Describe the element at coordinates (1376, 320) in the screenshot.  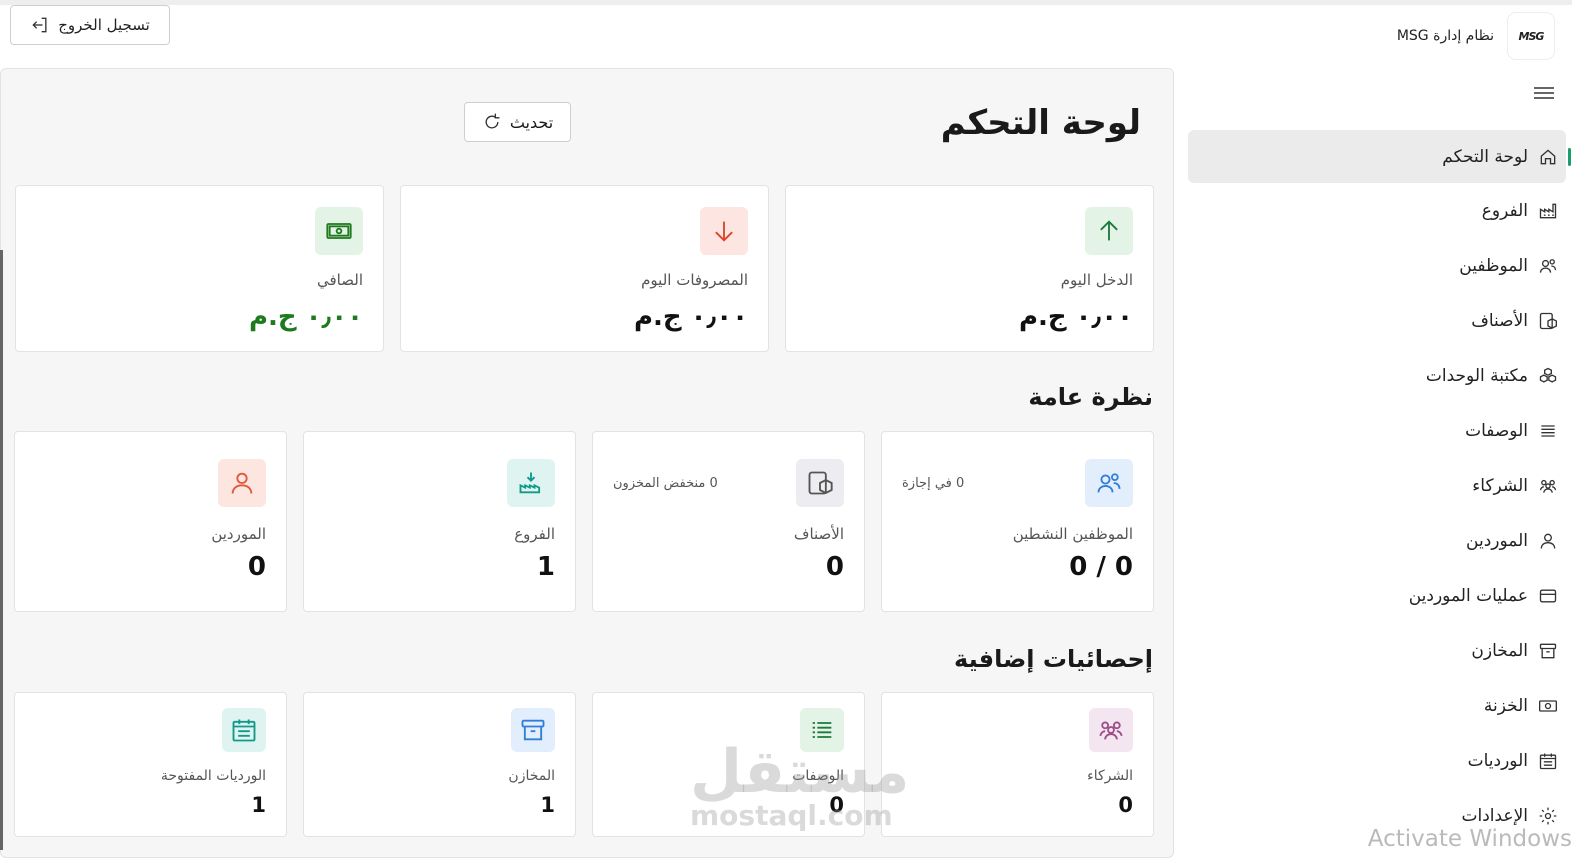
I see `sidebar-item-items: الأصناف` at that location.